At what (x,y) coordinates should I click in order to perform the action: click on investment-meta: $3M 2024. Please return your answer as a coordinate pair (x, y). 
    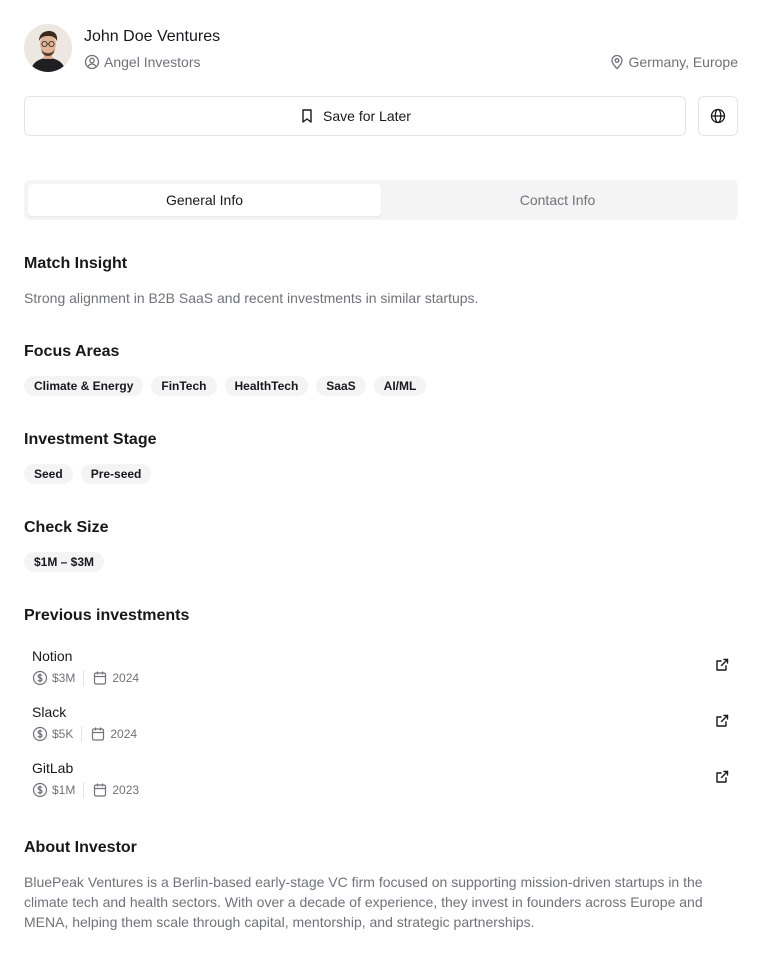
    Looking at the image, I should click on (85, 678).